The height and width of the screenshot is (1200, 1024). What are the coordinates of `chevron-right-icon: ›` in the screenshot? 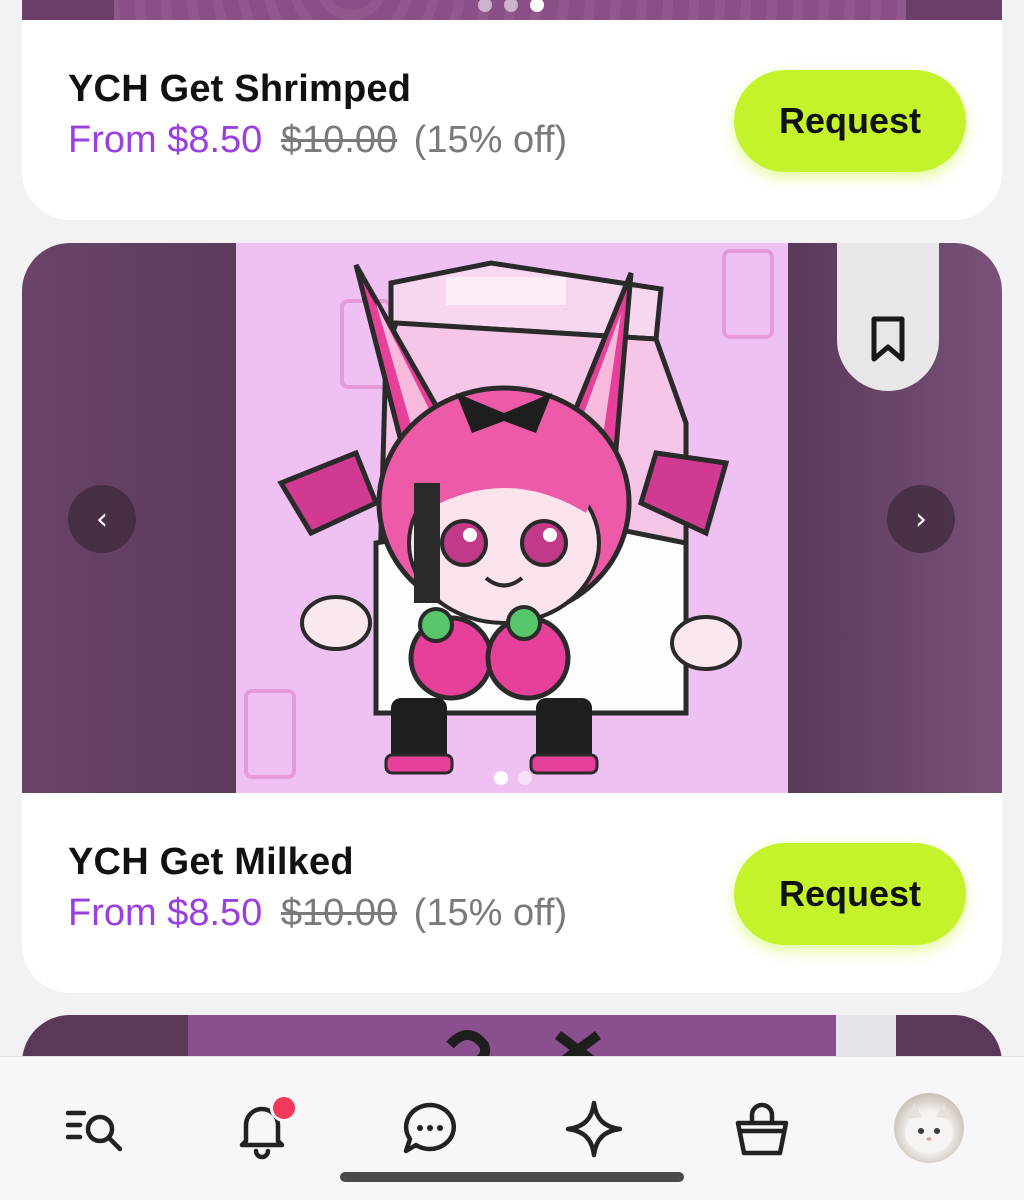 It's located at (921, 519).